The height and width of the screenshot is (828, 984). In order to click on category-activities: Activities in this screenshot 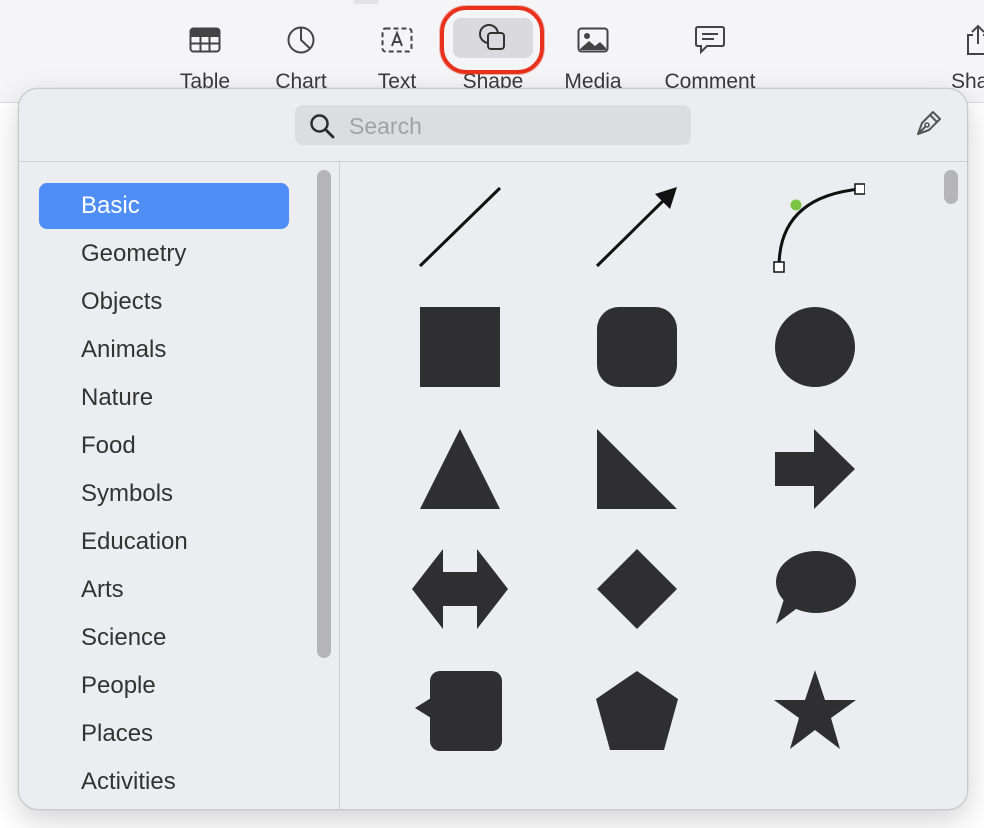, I will do `click(164, 782)`.